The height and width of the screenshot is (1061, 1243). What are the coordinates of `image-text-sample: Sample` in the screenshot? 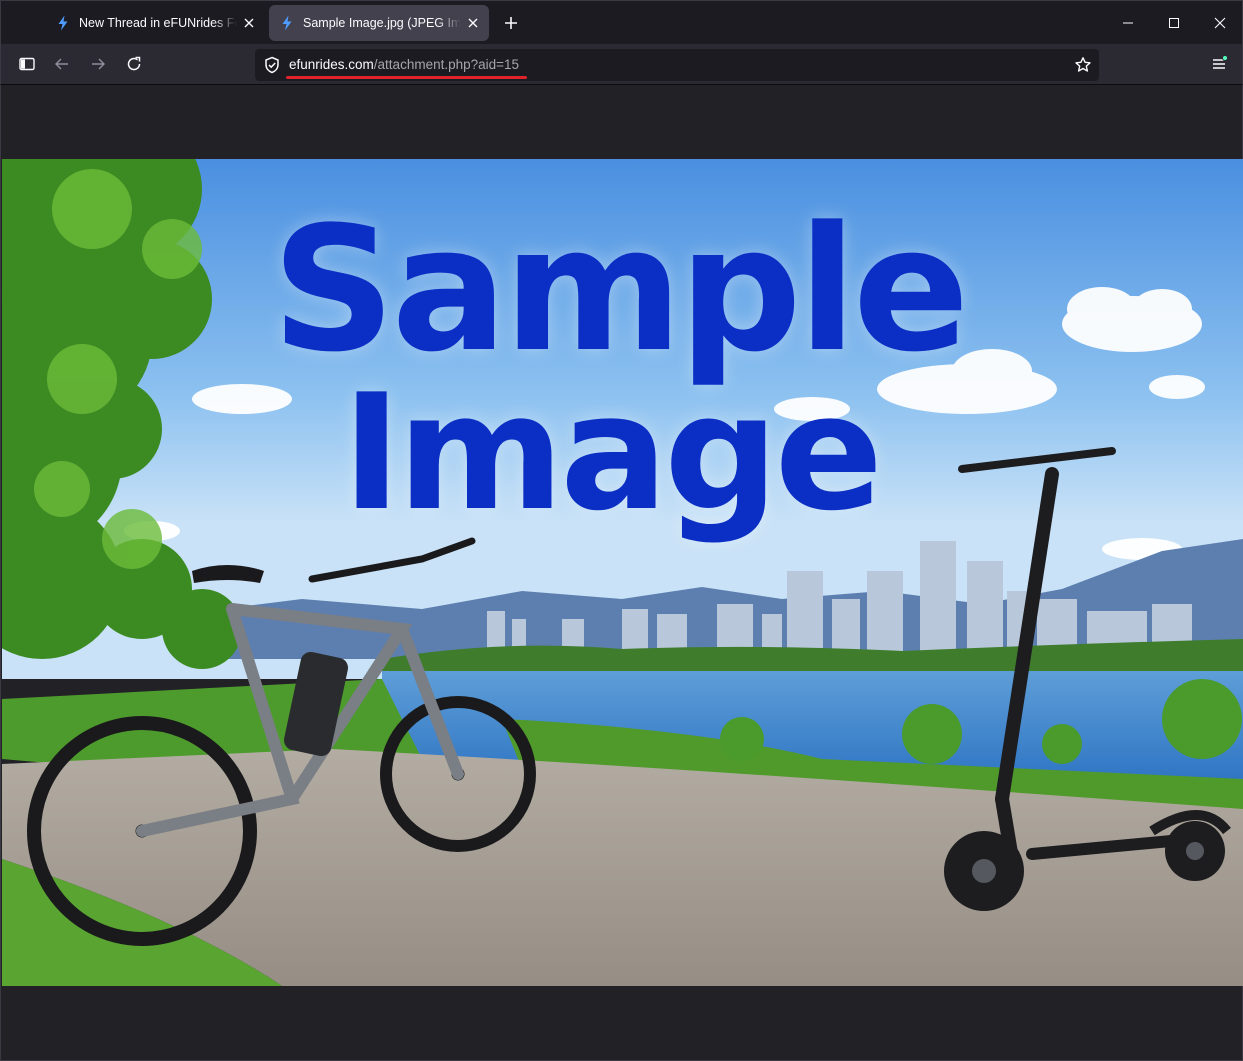 It's located at (620, 289).